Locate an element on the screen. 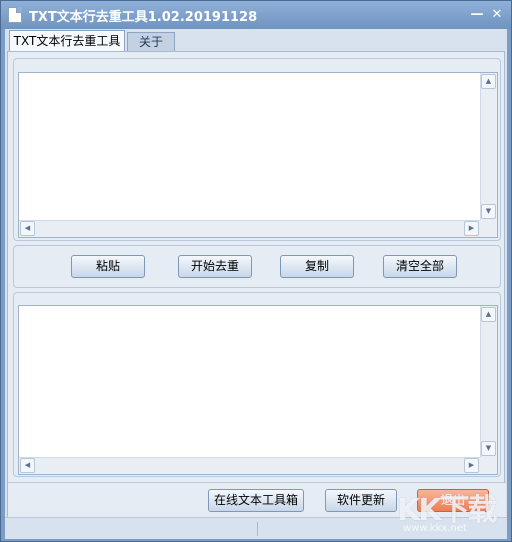 The image size is (512, 542). input-horizontal-scrollbar: ◀ ▶ is located at coordinates (250, 228).